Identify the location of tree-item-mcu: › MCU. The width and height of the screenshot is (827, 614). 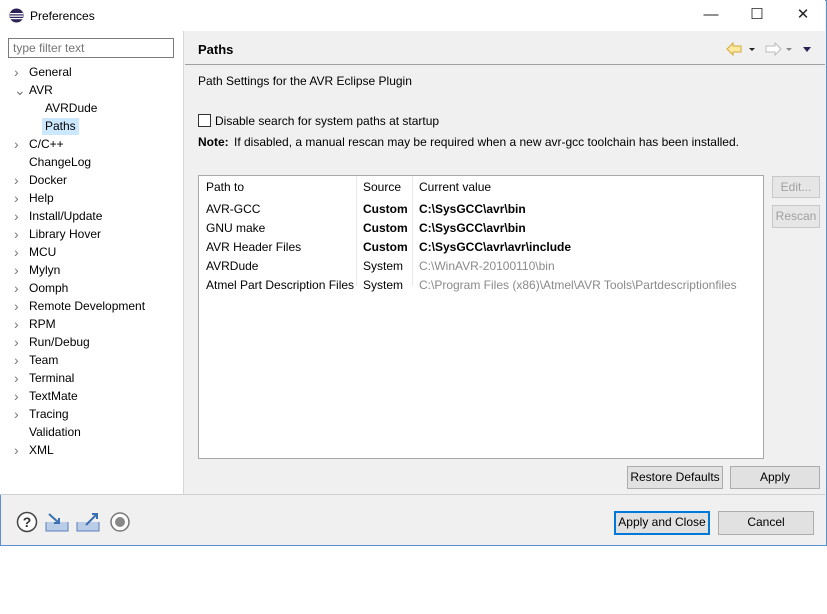
(92, 252).